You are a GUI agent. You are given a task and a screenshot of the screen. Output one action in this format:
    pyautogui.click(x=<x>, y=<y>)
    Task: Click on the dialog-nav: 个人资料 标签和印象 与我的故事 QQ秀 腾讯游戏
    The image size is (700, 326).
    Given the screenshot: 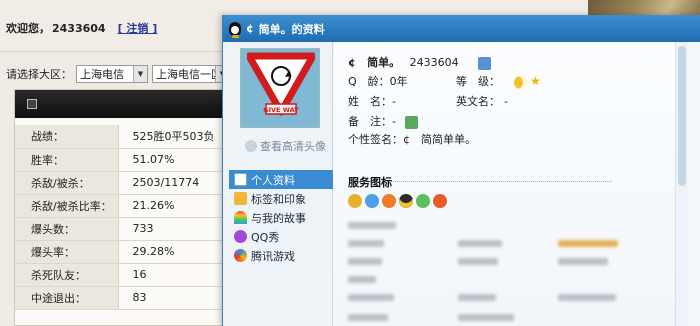 What is the action you would take?
    pyautogui.click(x=281, y=217)
    